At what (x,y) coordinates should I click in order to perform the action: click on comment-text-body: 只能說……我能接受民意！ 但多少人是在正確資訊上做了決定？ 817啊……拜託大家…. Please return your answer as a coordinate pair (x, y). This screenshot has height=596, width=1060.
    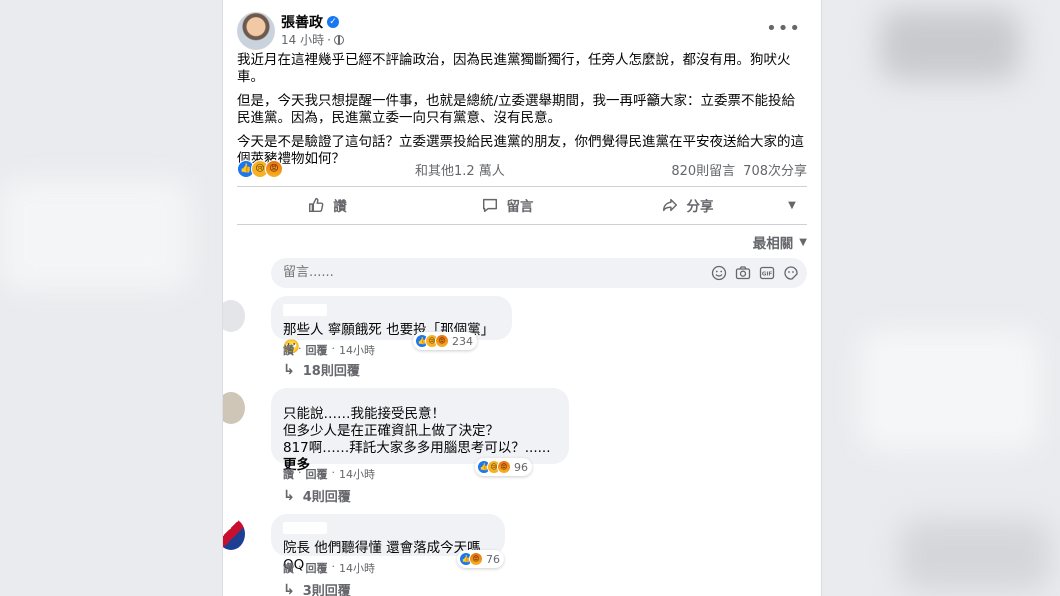
    Looking at the image, I should click on (417, 431).